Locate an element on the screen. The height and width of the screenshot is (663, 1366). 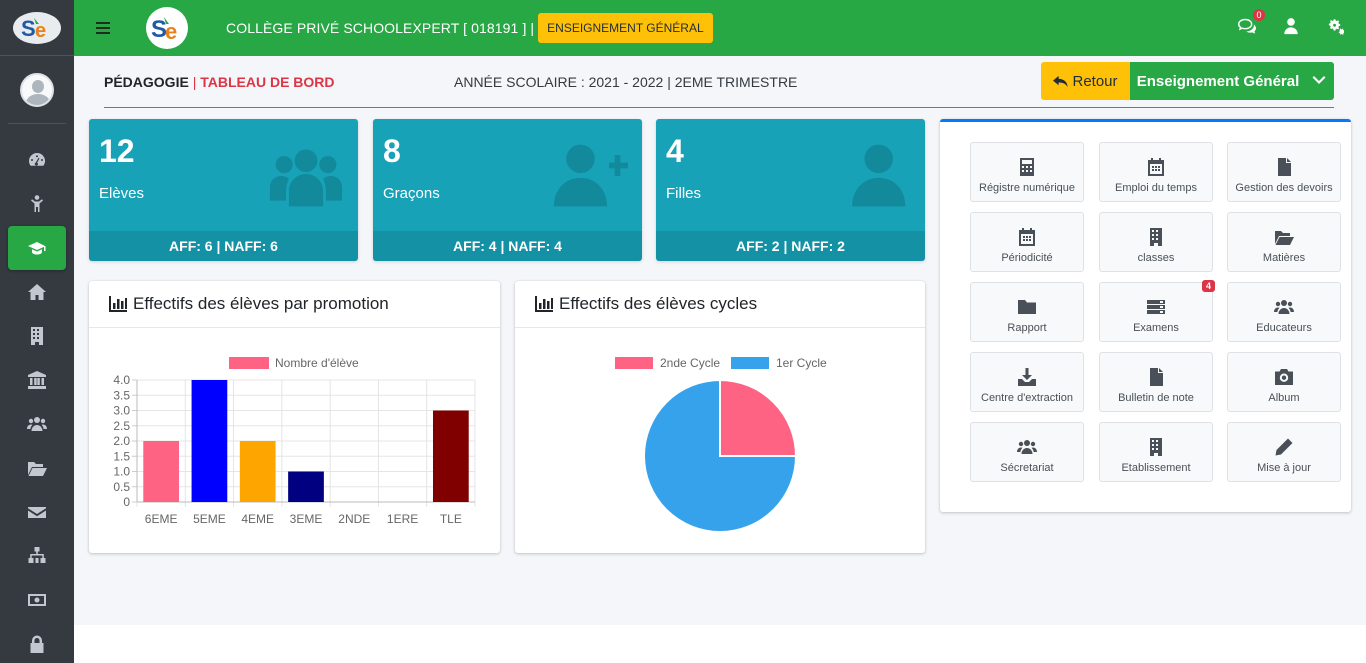
sidebar-item-building is located at coordinates (37, 336).